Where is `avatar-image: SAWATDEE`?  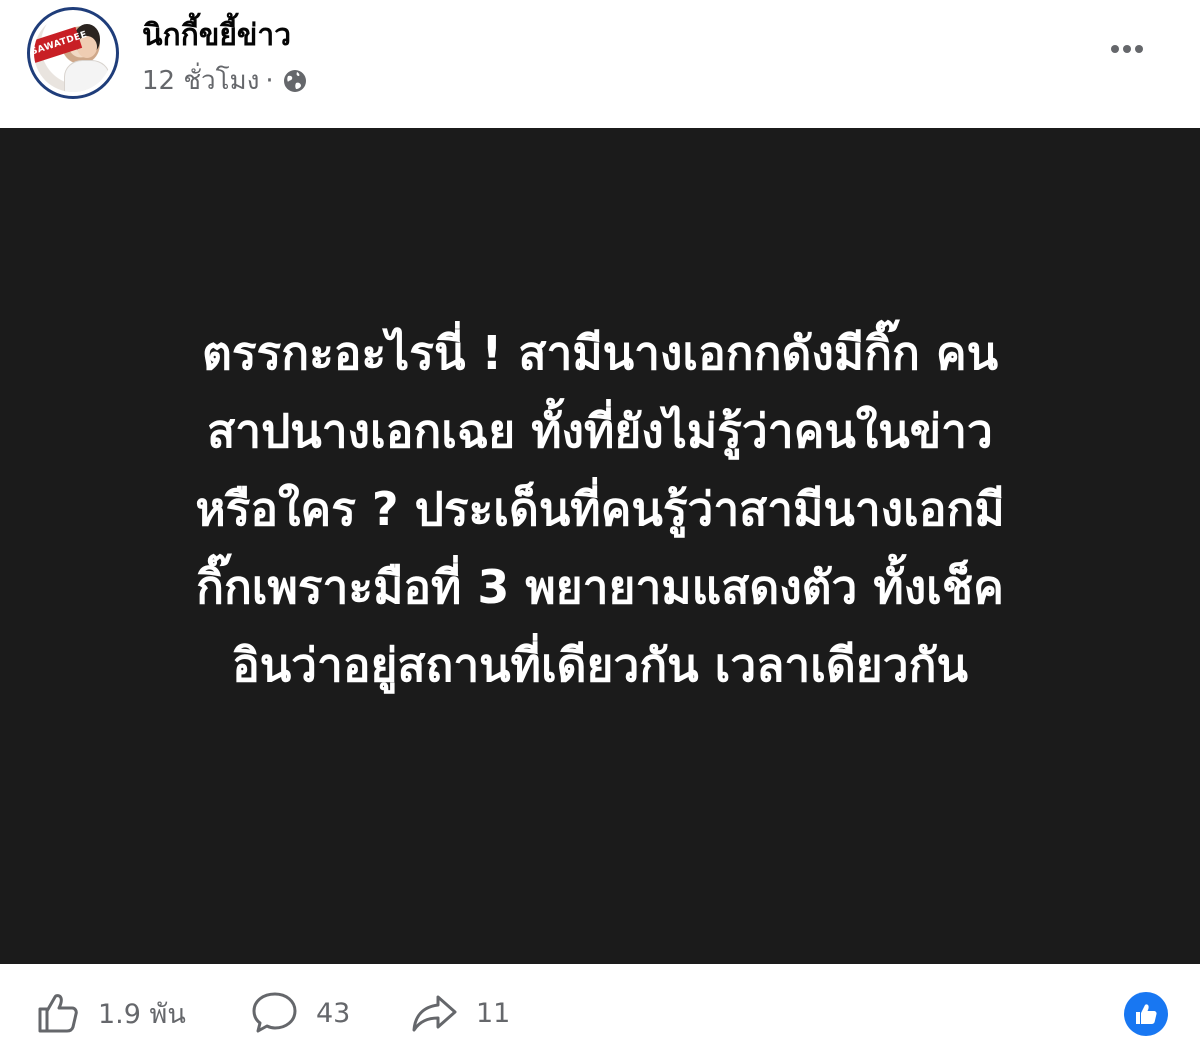
avatar-image: SAWATDEE is located at coordinates (73, 53).